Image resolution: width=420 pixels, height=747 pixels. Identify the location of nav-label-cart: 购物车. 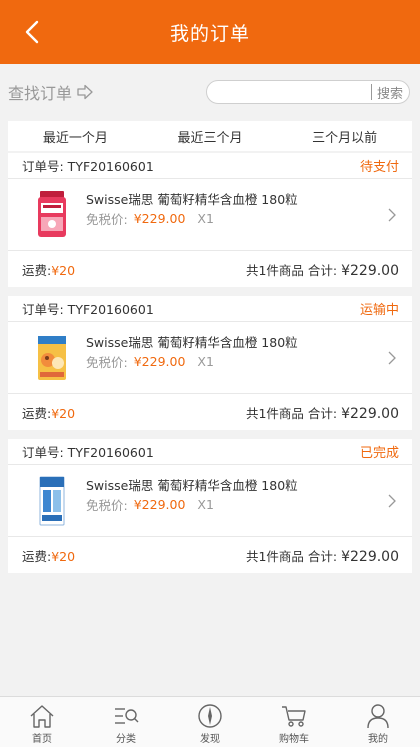
(294, 739).